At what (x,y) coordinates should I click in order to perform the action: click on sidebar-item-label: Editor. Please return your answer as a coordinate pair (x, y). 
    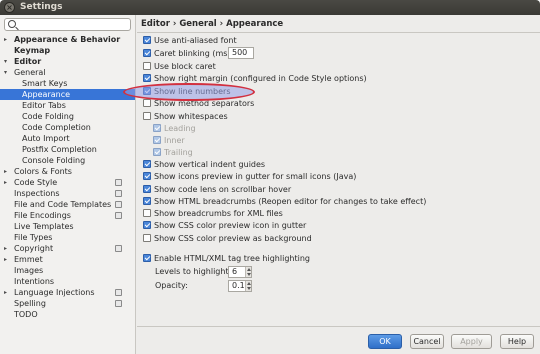
    Looking at the image, I should click on (28, 61).